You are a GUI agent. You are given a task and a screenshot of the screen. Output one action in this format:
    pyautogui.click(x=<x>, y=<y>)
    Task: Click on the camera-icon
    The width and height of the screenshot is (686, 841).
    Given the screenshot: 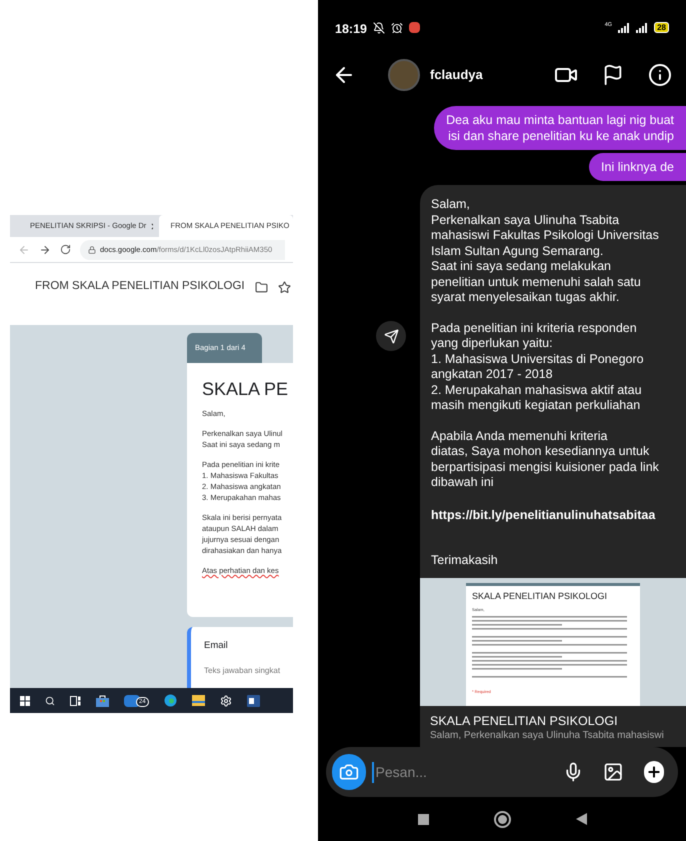 What is the action you would take?
    pyautogui.click(x=348, y=772)
    